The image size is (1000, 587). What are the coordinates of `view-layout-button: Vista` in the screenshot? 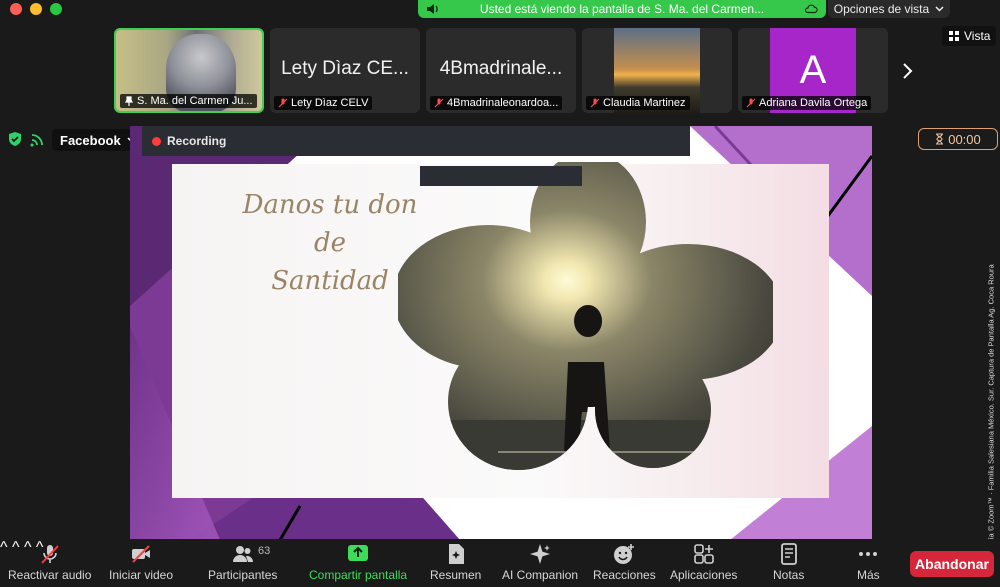 It's located at (969, 36).